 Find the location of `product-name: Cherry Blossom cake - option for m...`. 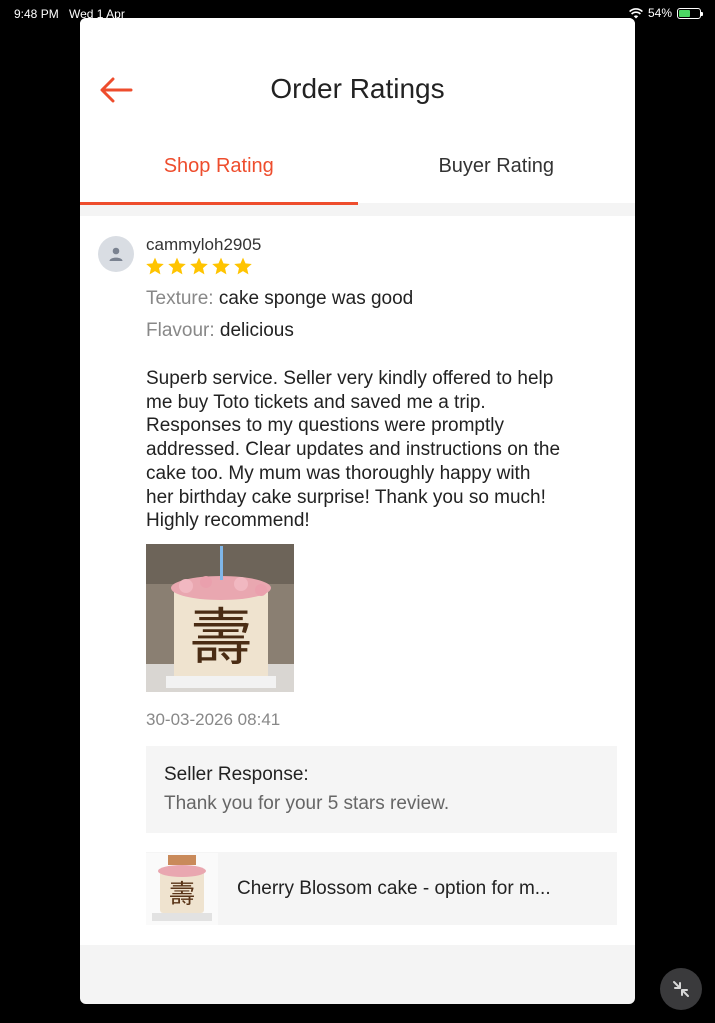

product-name: Cherry Blossom cake - option for m... is located at coordinates (394, 888).